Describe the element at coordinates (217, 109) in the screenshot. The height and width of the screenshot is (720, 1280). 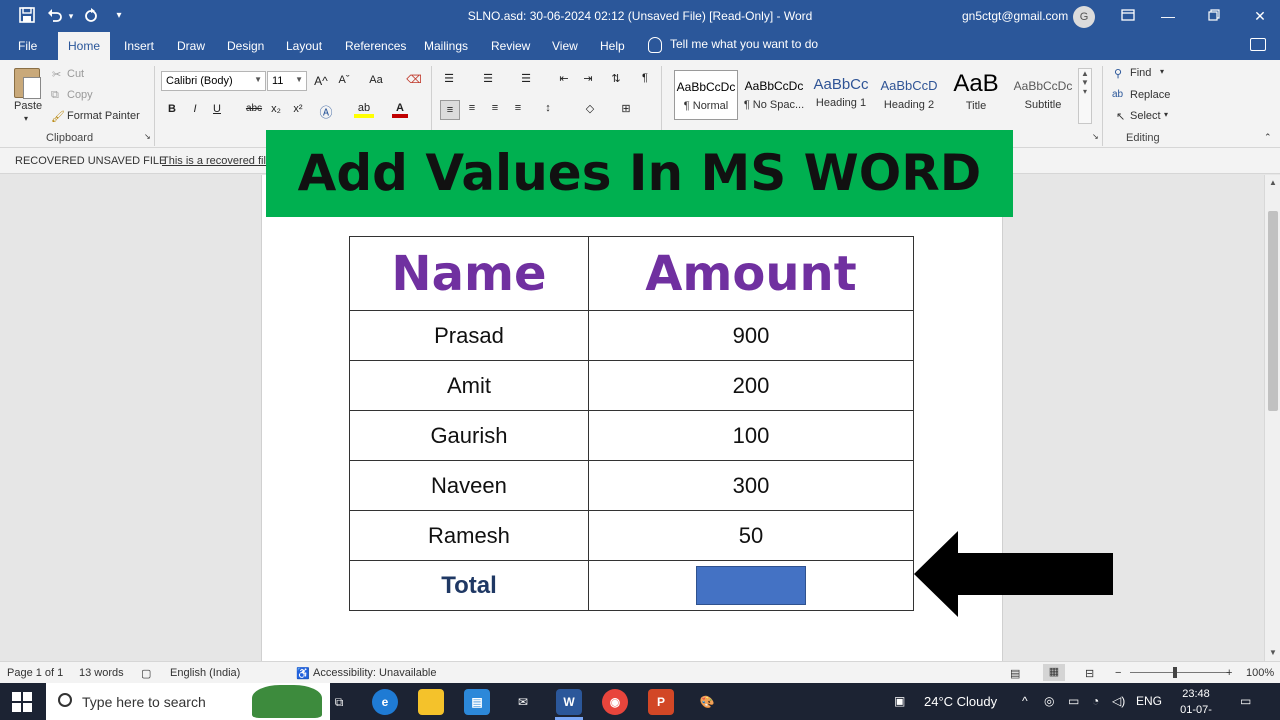
I see `underline-button: U` at that location.